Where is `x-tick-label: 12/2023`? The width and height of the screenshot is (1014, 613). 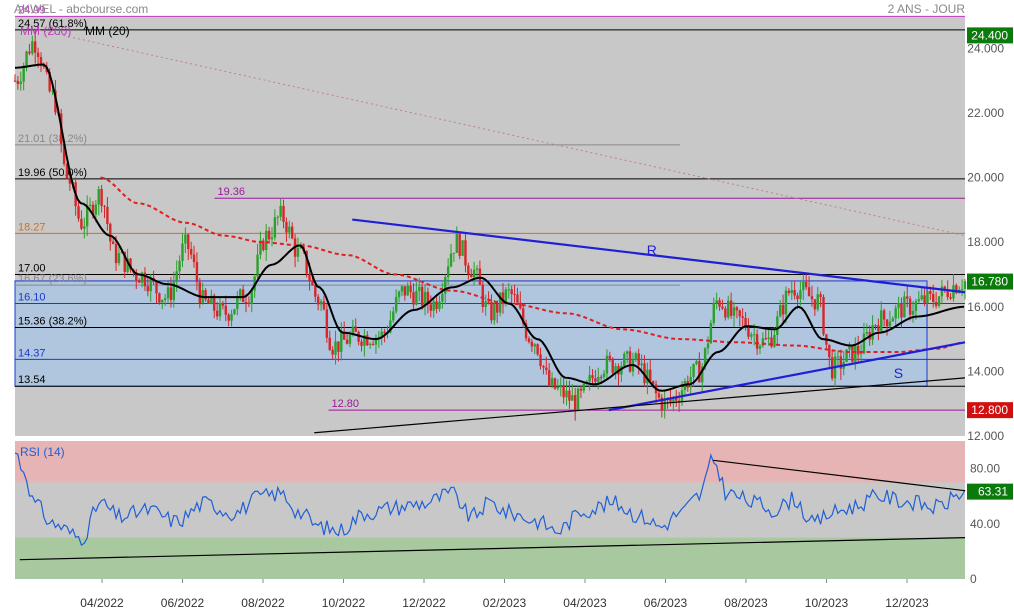
x-tick-label: 12/2023 is located at coordinates (907, 603).